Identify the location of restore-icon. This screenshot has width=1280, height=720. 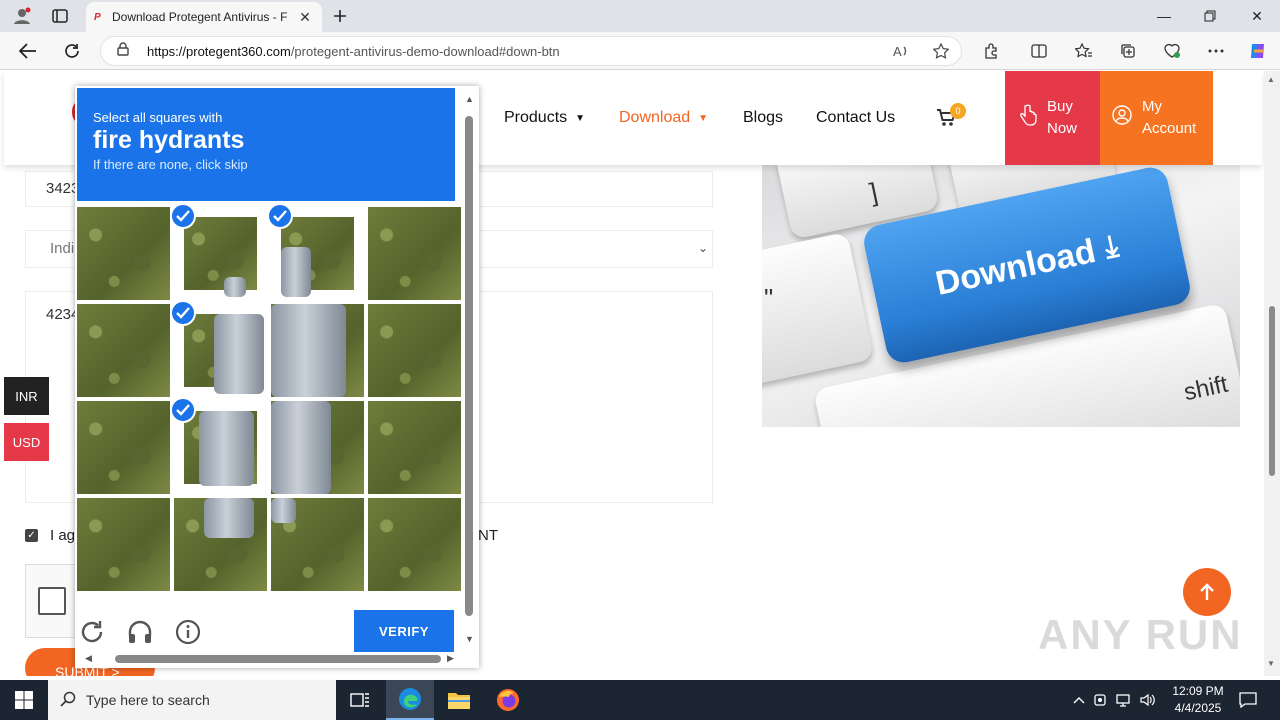
(1210, 16).